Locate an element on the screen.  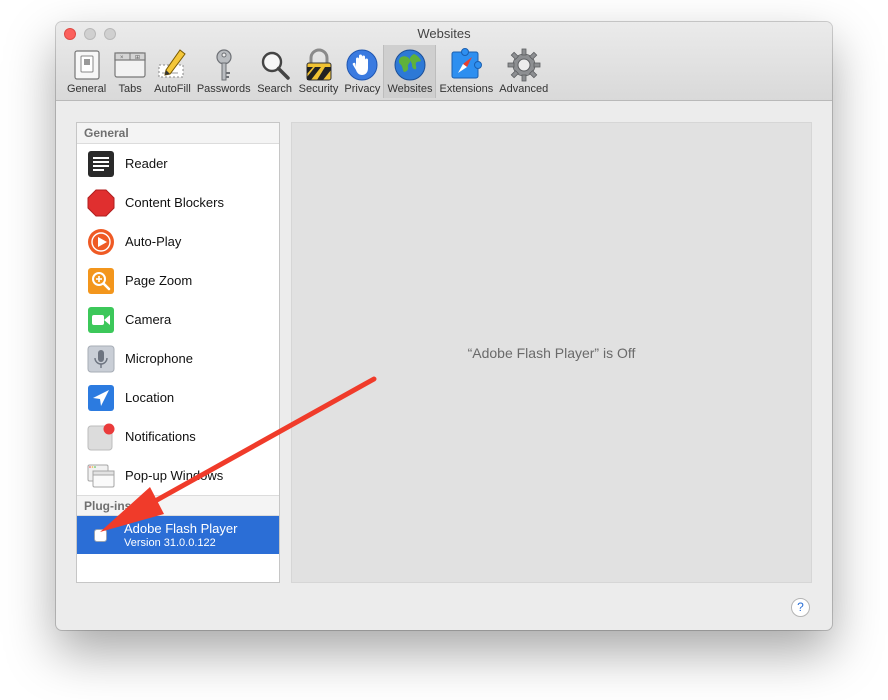
toolbar-label: Extensions is located at coordinates (466, 89).